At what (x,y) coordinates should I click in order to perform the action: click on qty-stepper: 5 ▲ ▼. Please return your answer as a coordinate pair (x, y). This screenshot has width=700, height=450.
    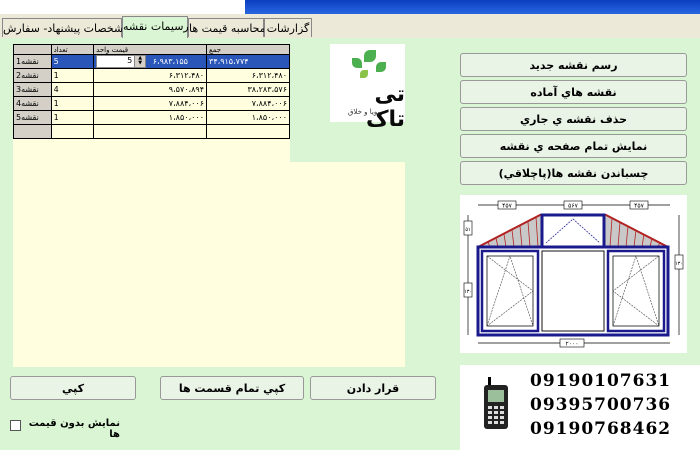
    Looking at the image, I should click on (121, 61).